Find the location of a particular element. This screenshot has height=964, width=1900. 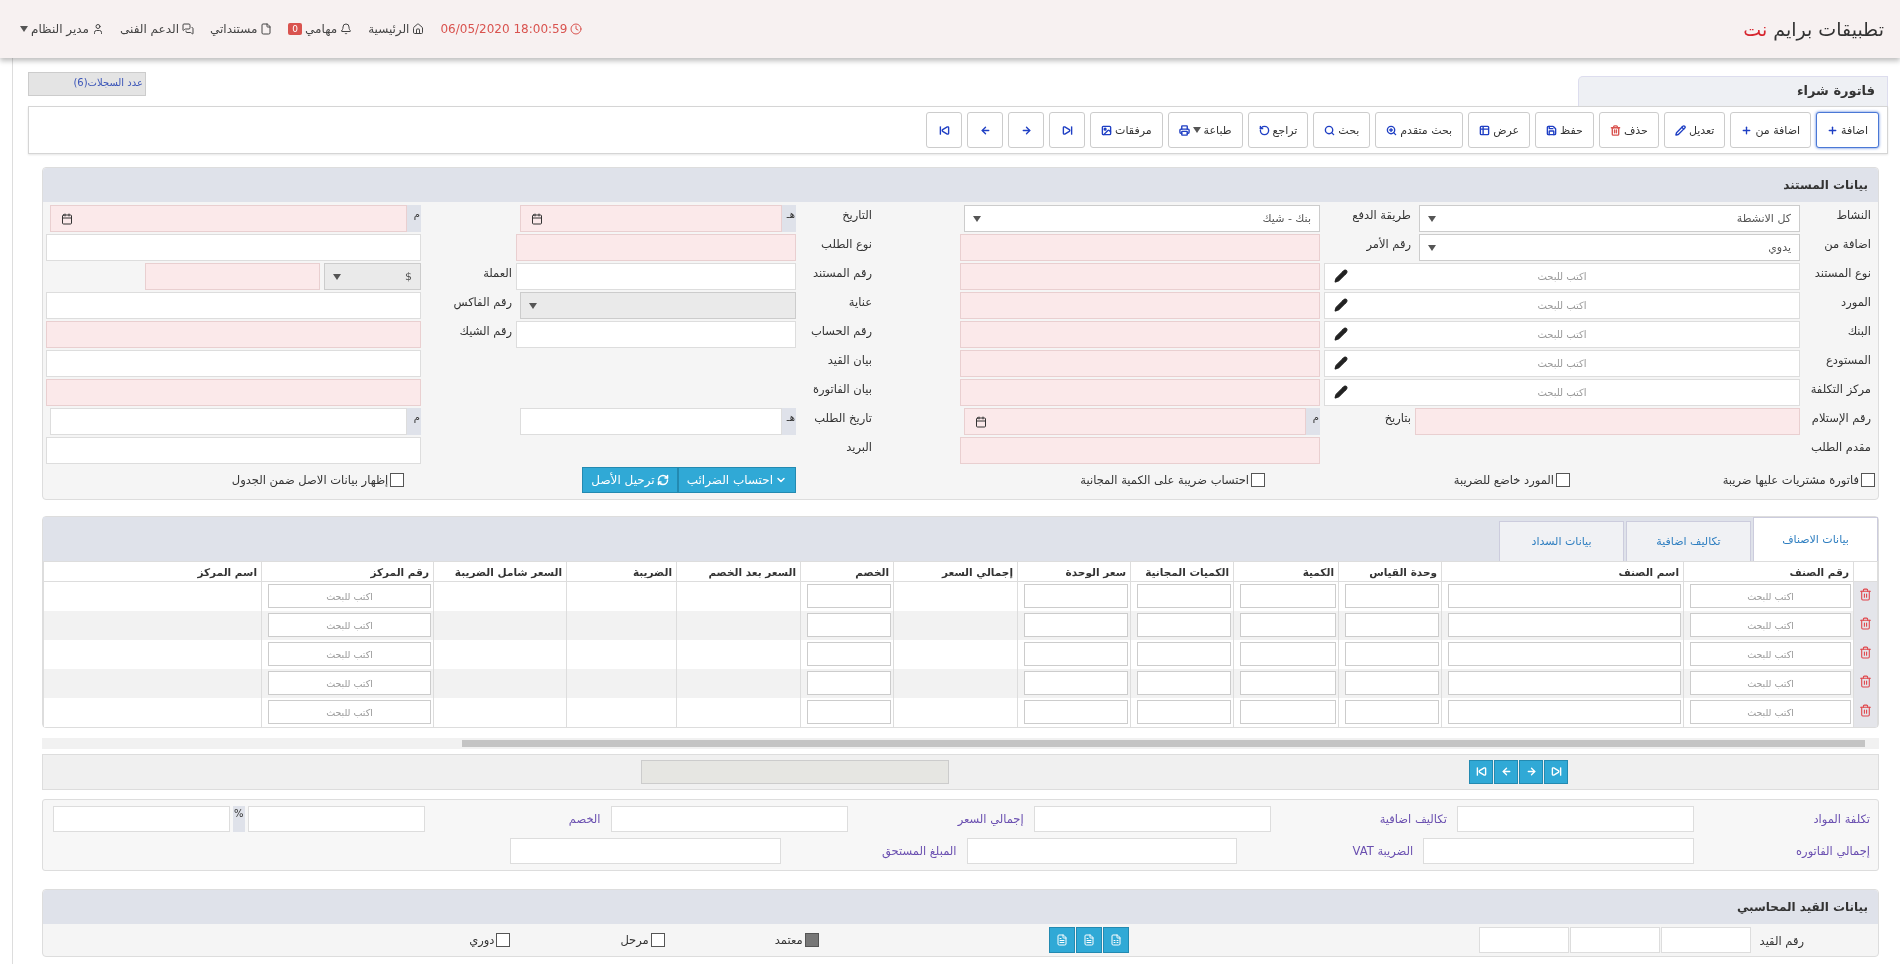

toolbar-button: تراجع is located at coordinates (1278, 130).